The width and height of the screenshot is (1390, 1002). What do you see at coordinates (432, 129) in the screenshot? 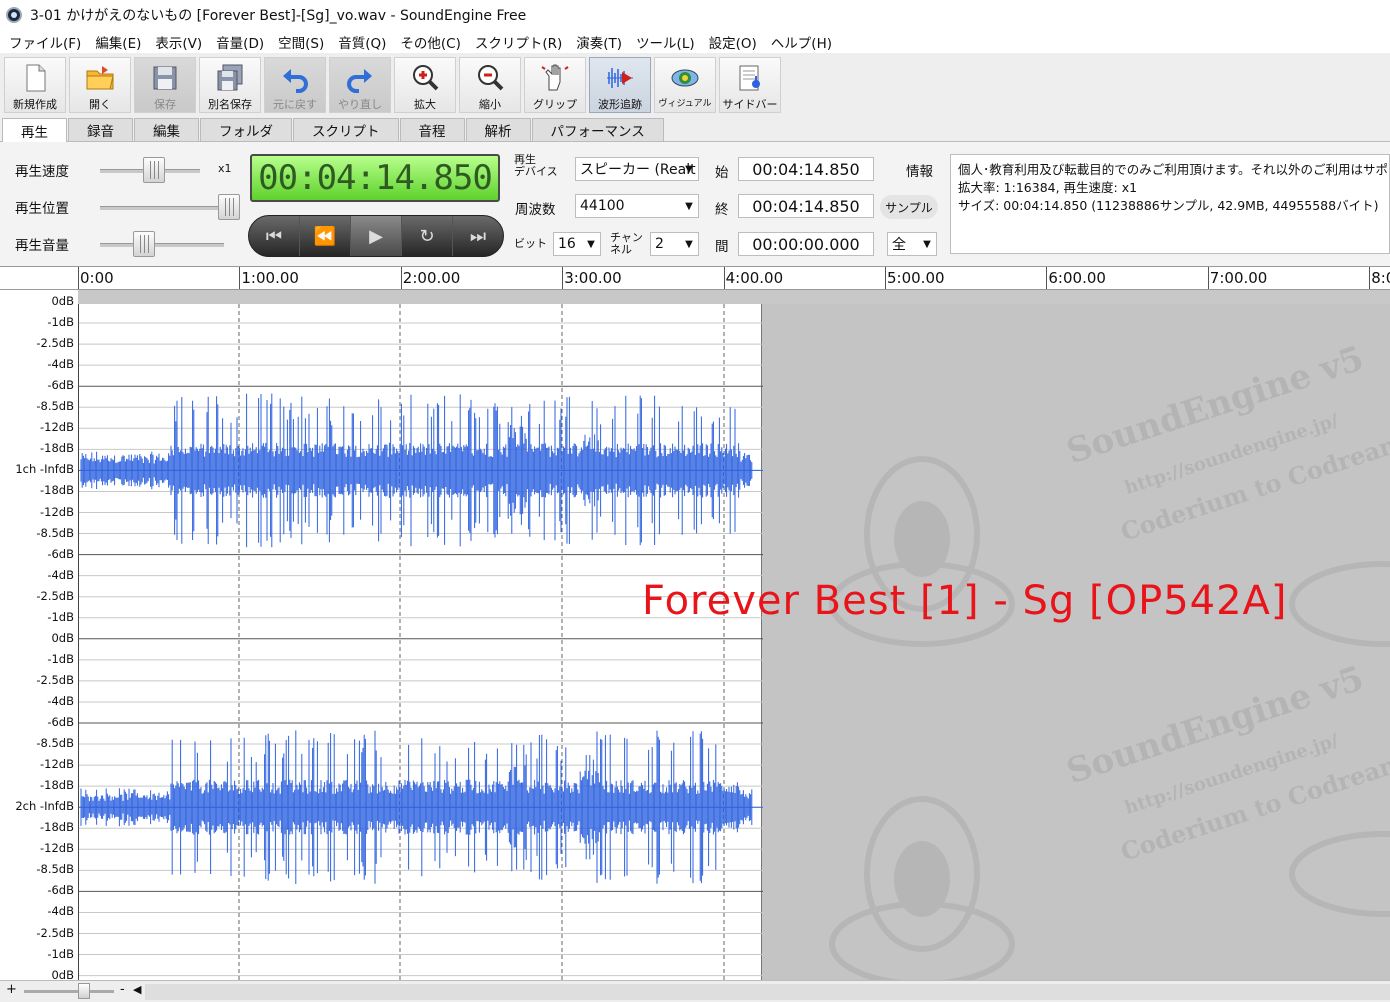
I see `tab-pitch: 音程` at bounding box center [432, 129].